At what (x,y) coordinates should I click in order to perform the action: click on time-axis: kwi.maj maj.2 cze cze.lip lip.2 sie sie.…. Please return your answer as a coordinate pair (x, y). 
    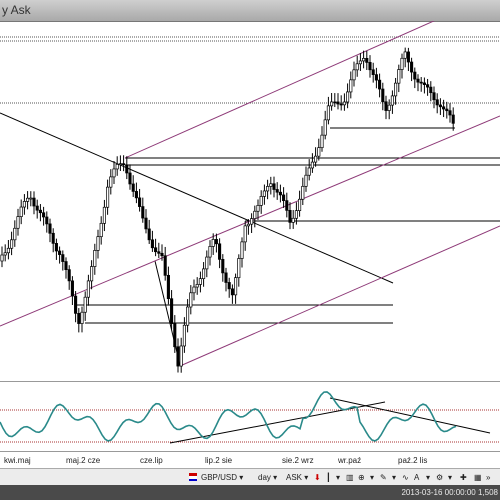
    Looking at the image, I should click on (250, 460).